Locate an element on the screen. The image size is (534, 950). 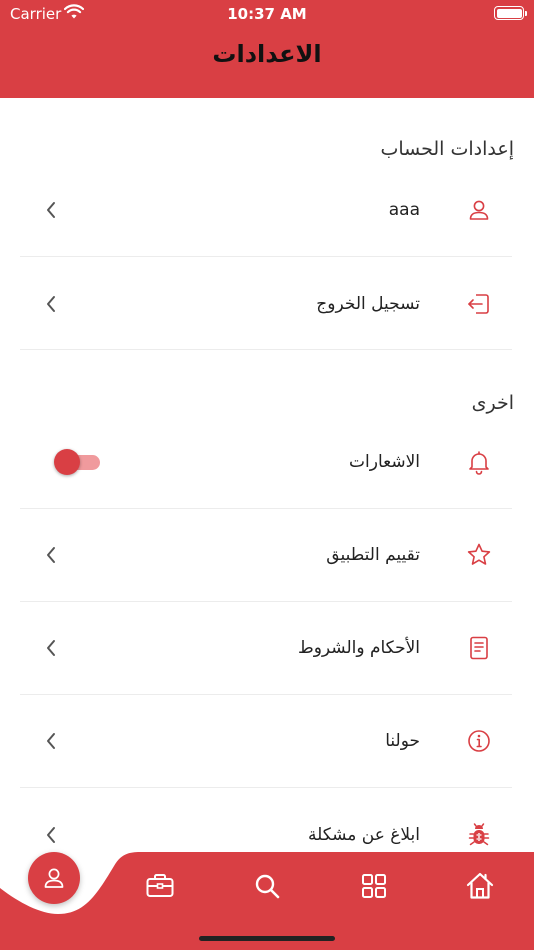
account-section-title: إعدادات الحساب is located at coordinates (447, 149).